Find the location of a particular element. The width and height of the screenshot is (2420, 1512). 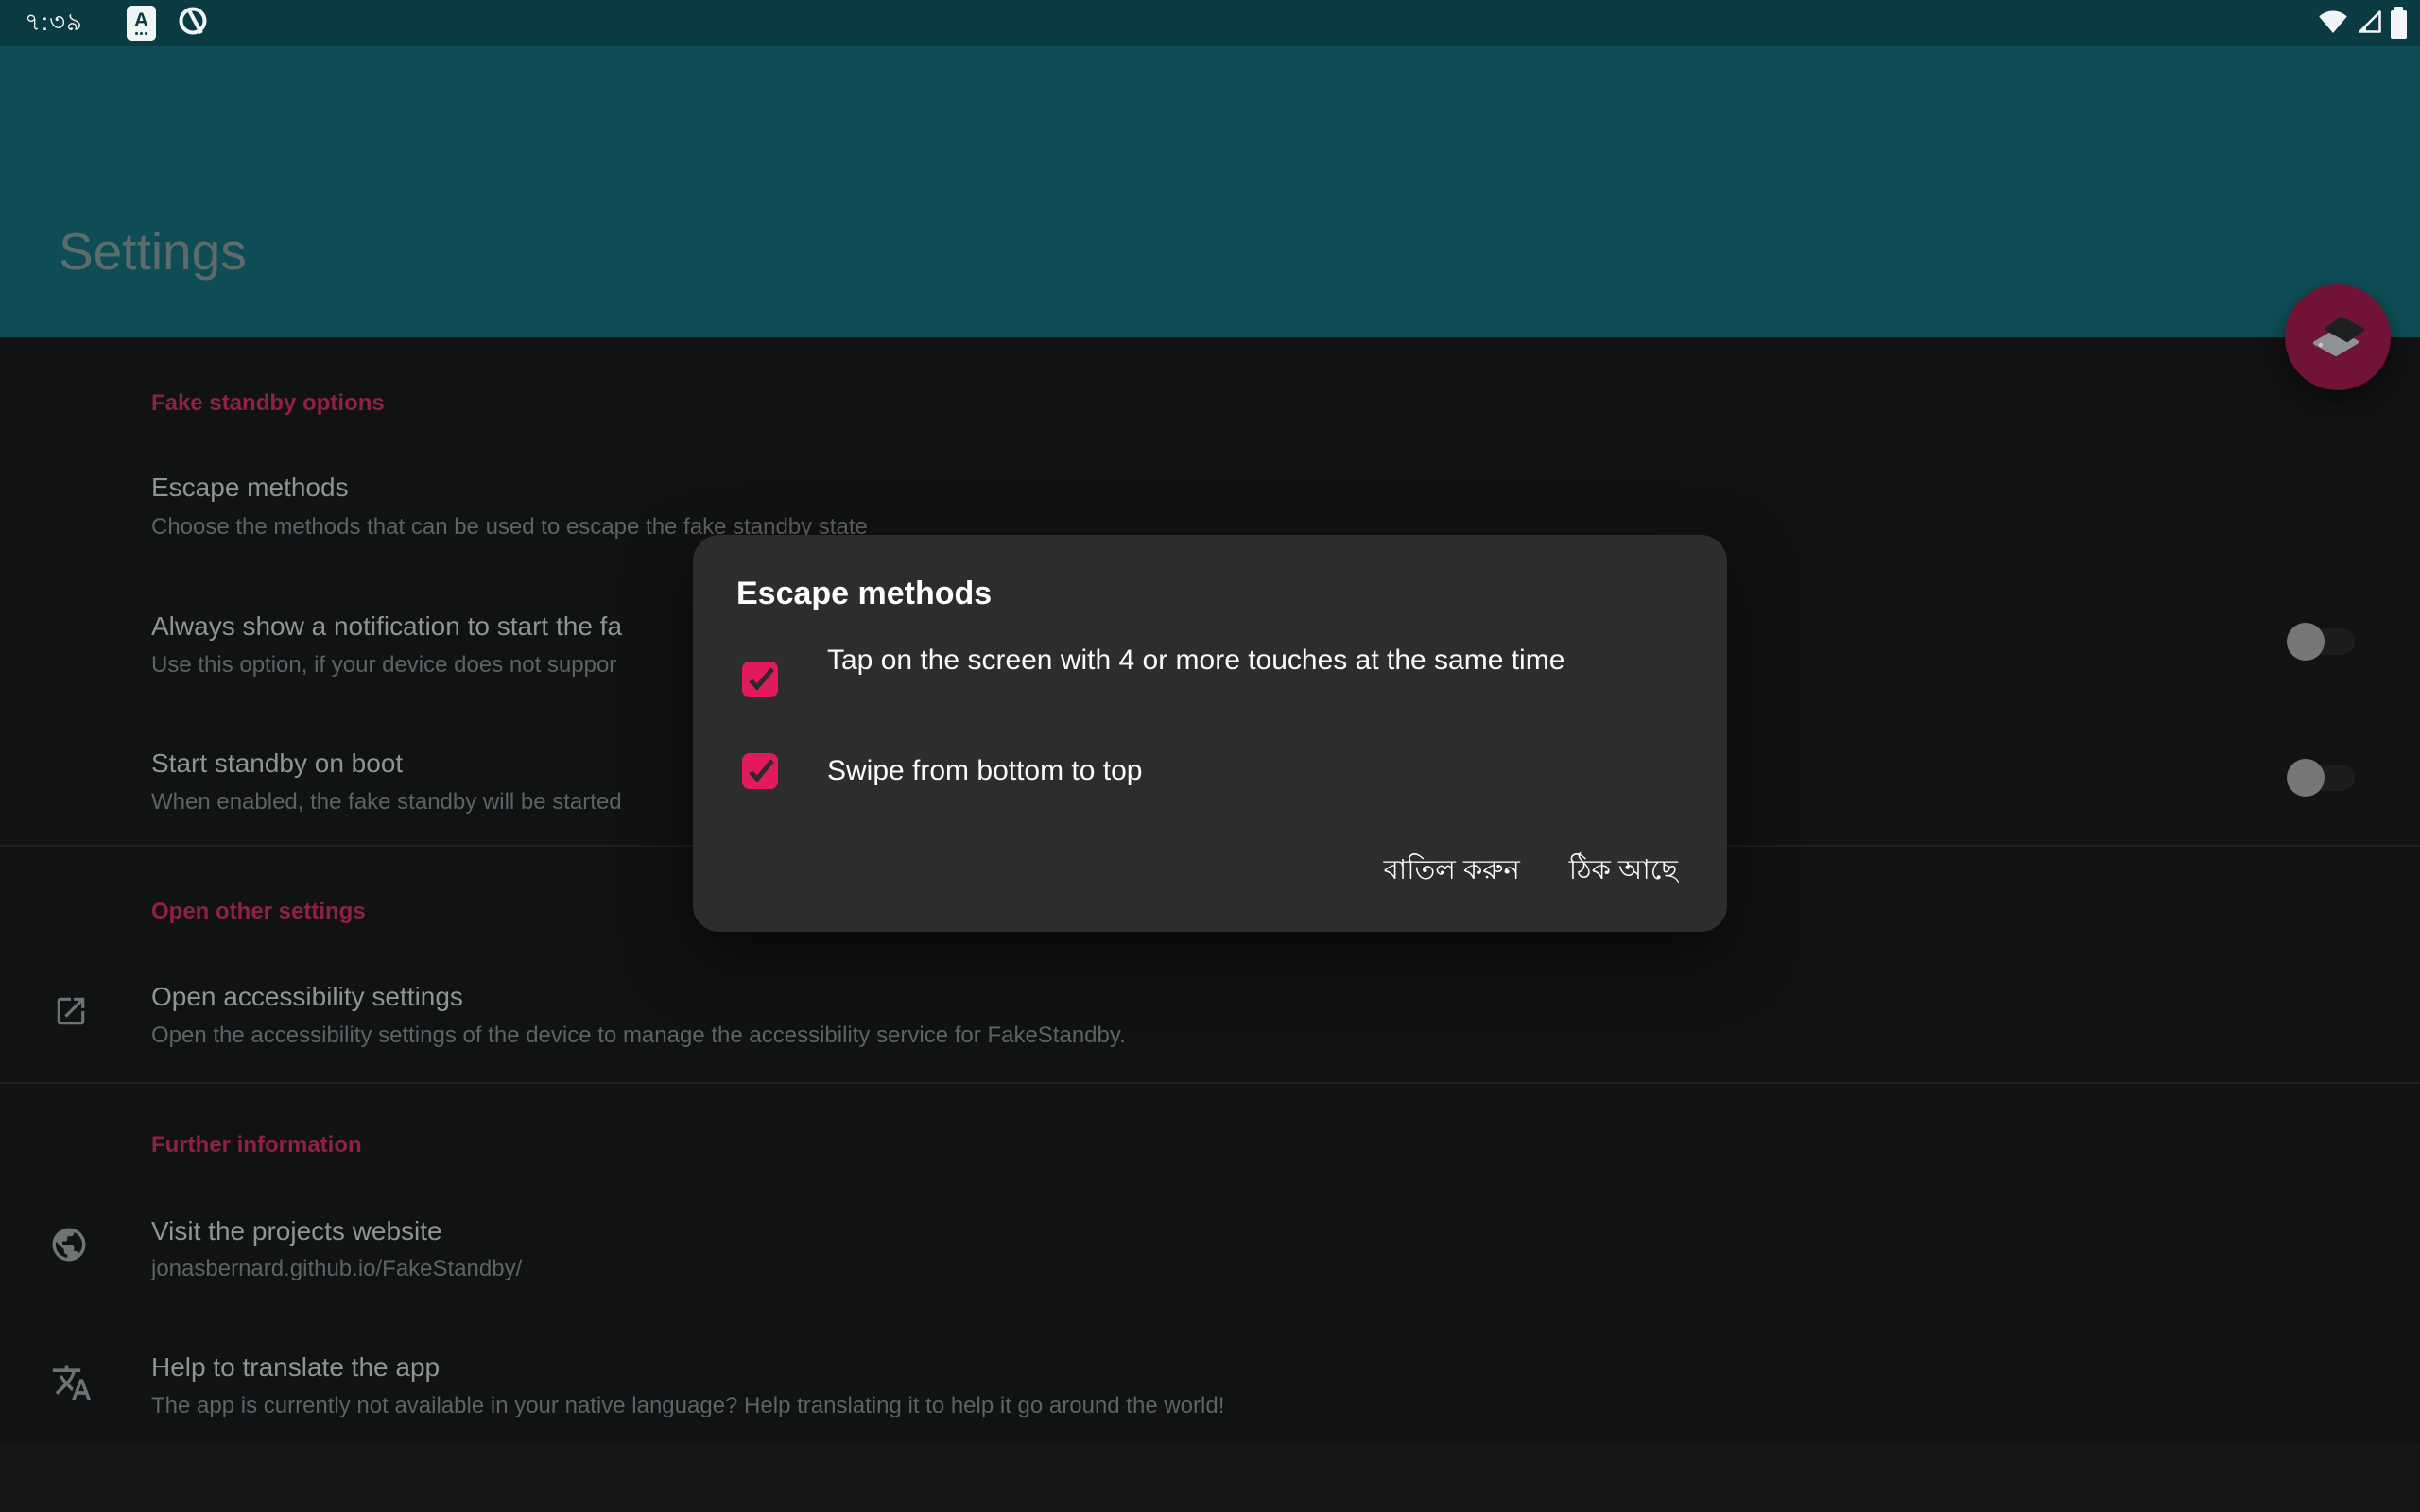

start-standby-fab is located at coordinates (2338, 337).